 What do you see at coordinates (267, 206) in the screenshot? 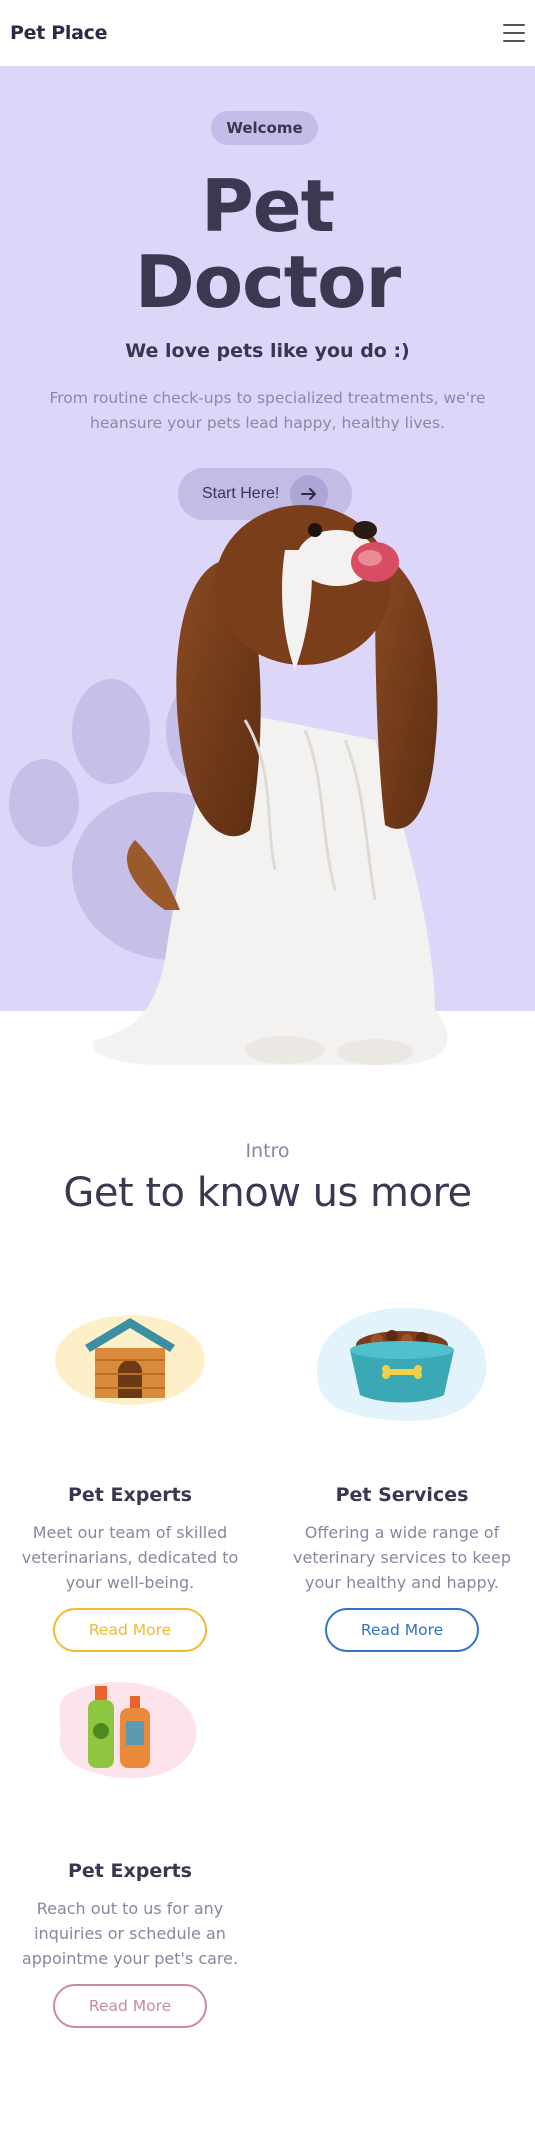
I see `hero-title-line1: Pet` at bounding box center [267, 206].